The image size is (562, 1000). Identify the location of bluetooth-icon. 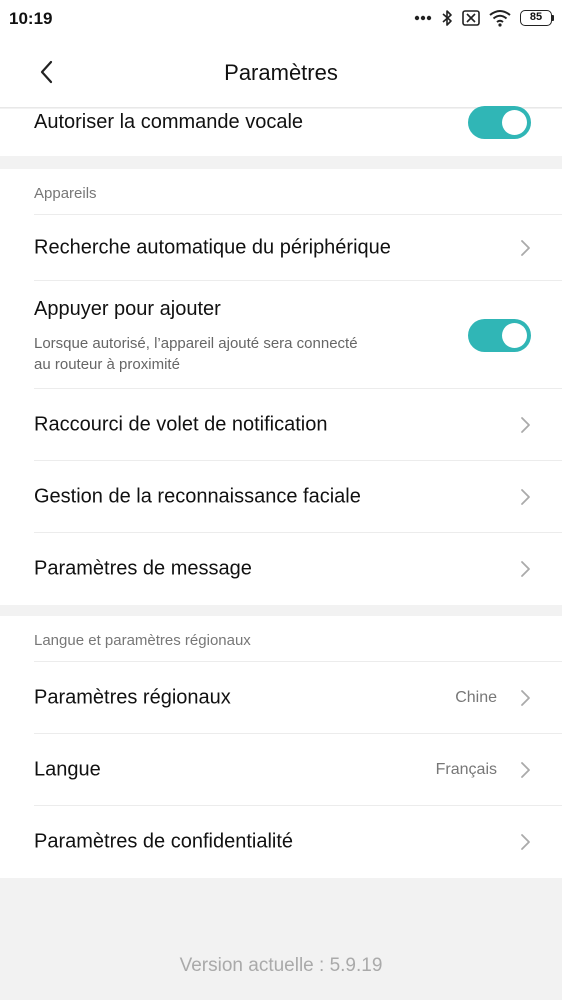
(447, 18).